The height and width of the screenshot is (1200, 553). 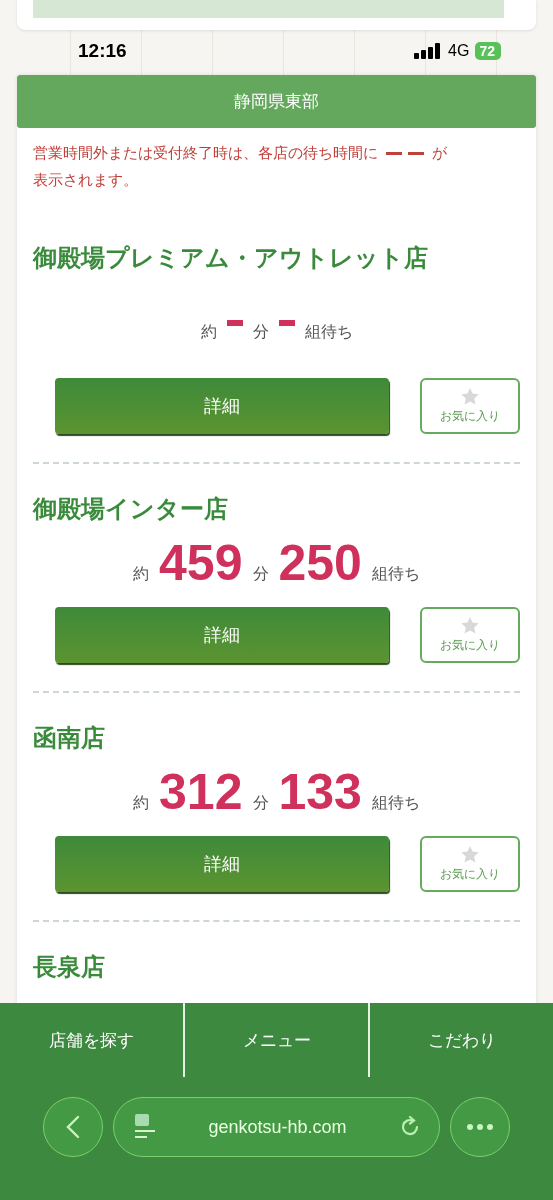 I want to click on address-bar: genkotsu-hb.com, so click(x=276, y=1127).